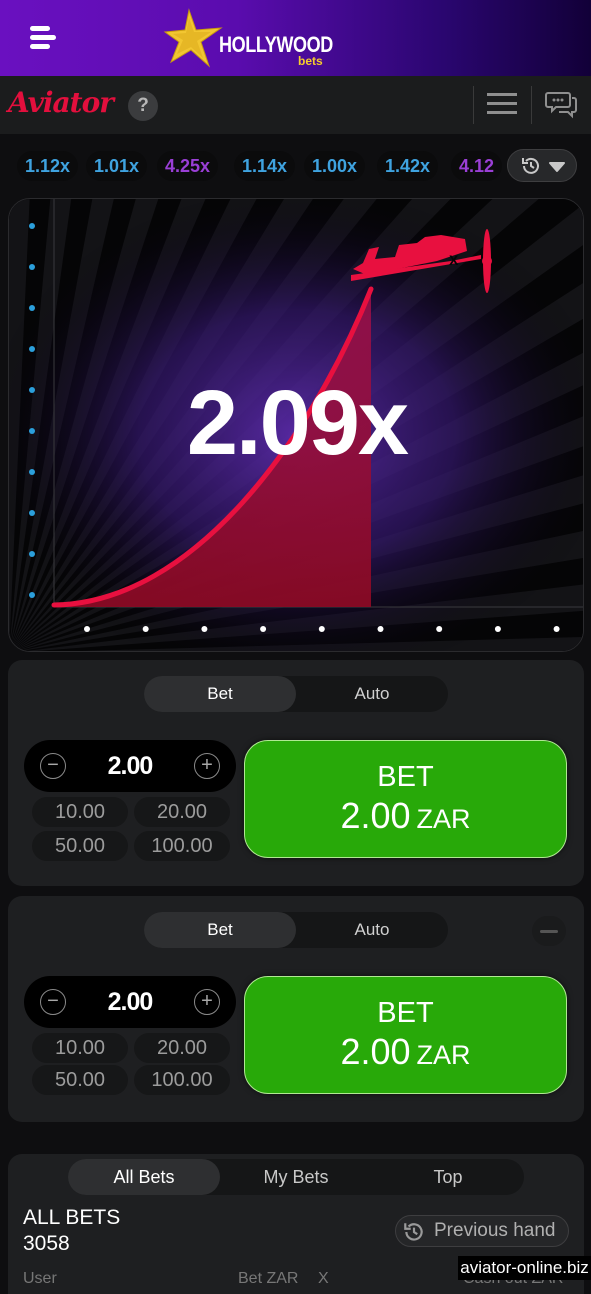 The height and width of the screenshot is (1294, 591). I want to click on multiplier-history: 1.12x 1.01x 4.25x 1.14x 1.00x 1.42x 4.12, so click(295, 164).